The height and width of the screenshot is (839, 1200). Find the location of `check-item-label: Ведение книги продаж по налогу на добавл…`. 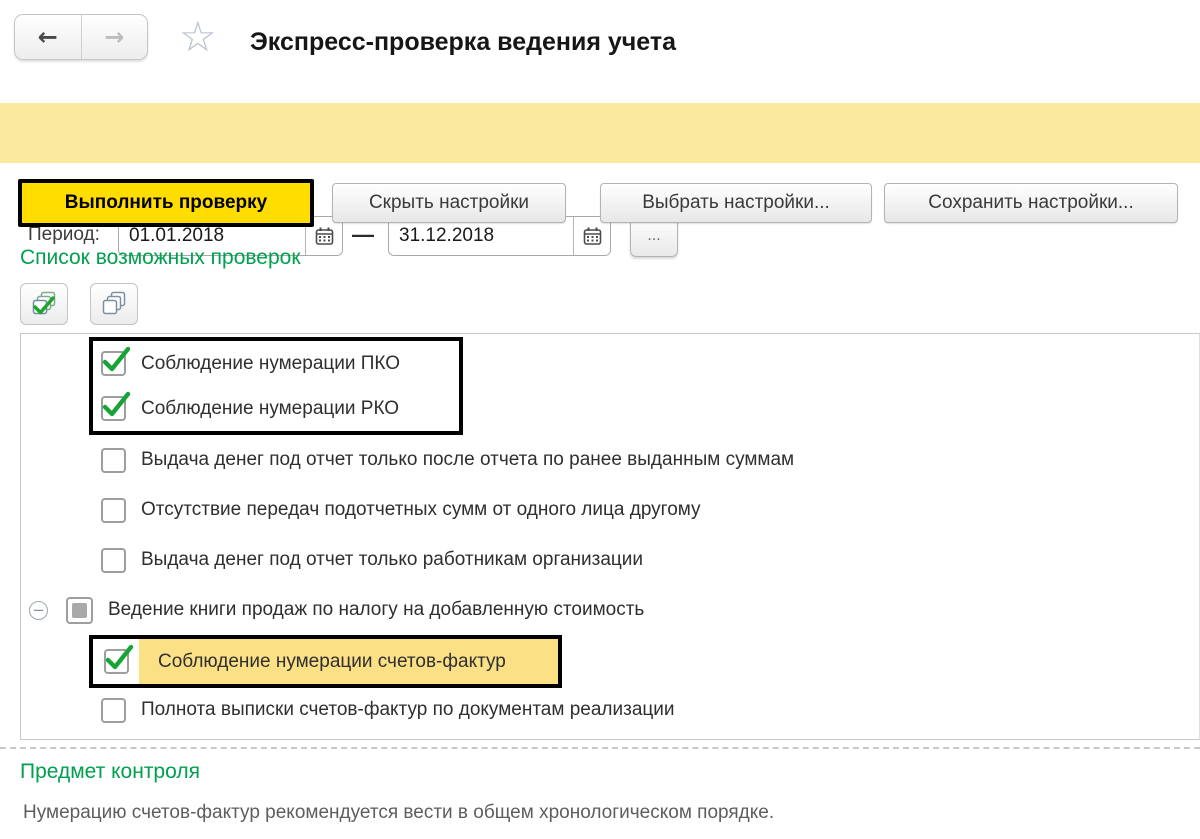

check-item-label: Ведение книги продаж по налогу на добавл… is located at coordinates (376, 609).